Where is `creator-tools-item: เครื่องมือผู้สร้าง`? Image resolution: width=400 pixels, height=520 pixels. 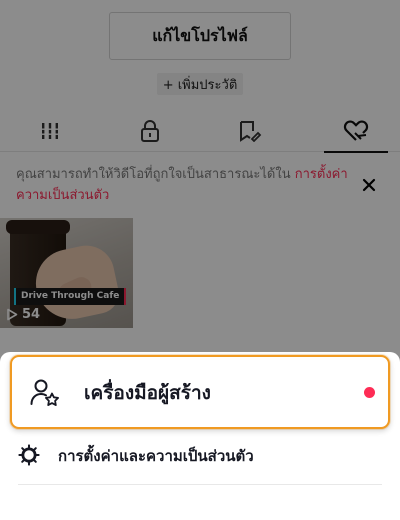 creator-tools-item: เครื่องมือผู้สร้าง is located at coordinates (200, 392).